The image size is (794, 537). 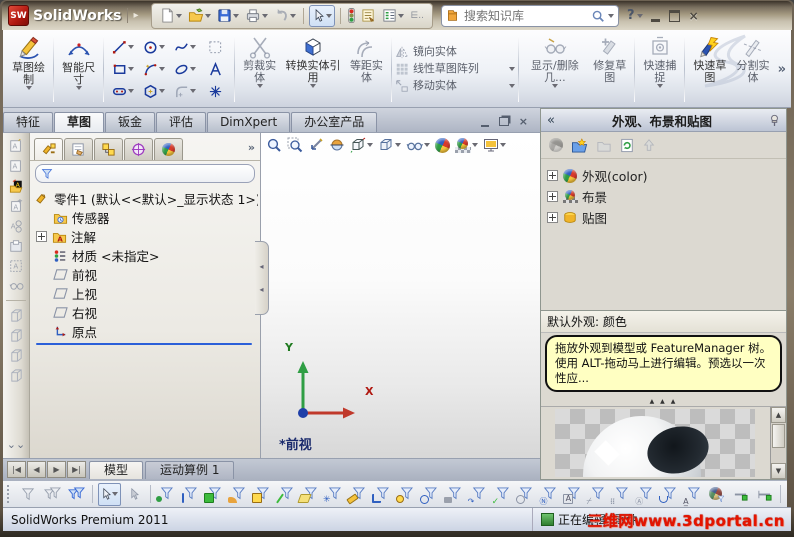 I want to click on tree-item-origin: 原点, so click(x=146, y=331).